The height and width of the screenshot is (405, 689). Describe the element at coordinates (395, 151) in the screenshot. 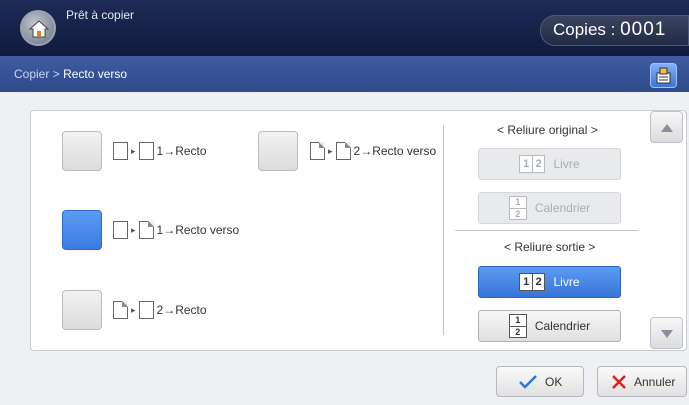

I see `option-label-text: 2→Recto verso` at that location.